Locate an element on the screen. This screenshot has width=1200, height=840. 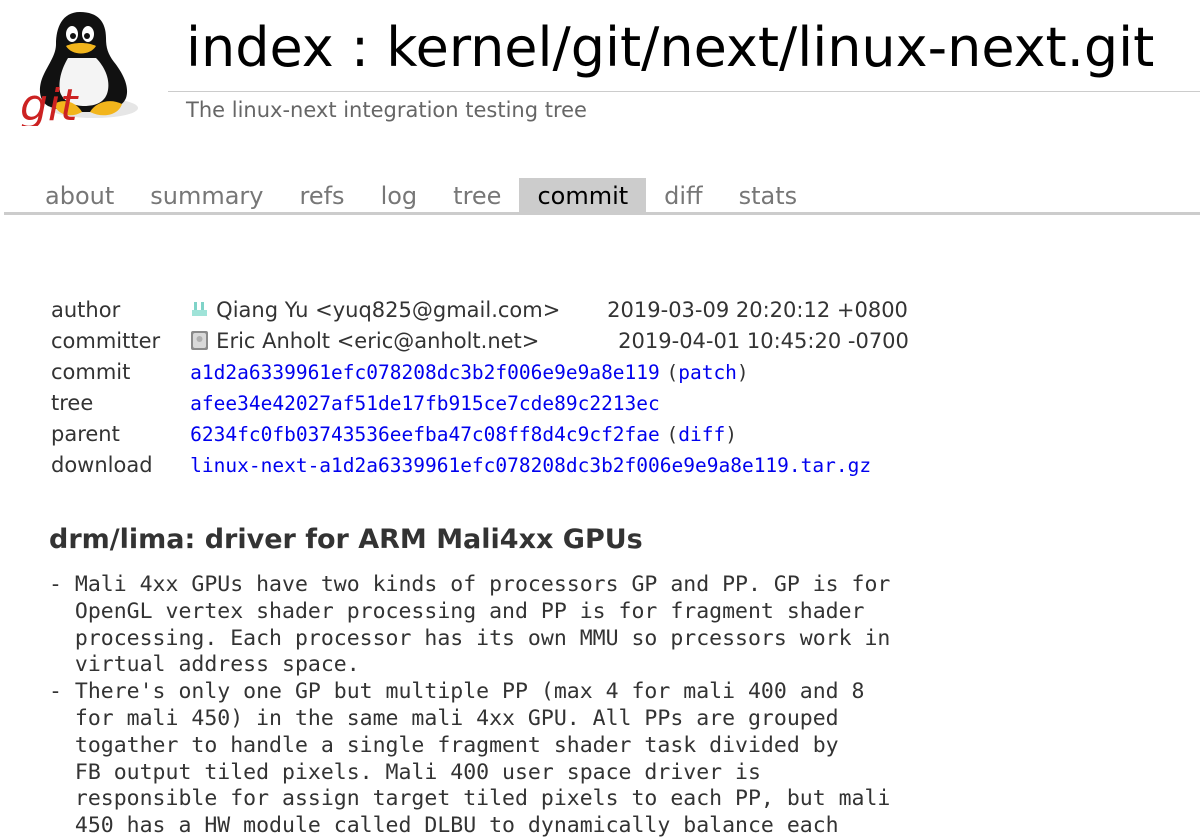
tab-about: about is located at coordinates (79, 195).